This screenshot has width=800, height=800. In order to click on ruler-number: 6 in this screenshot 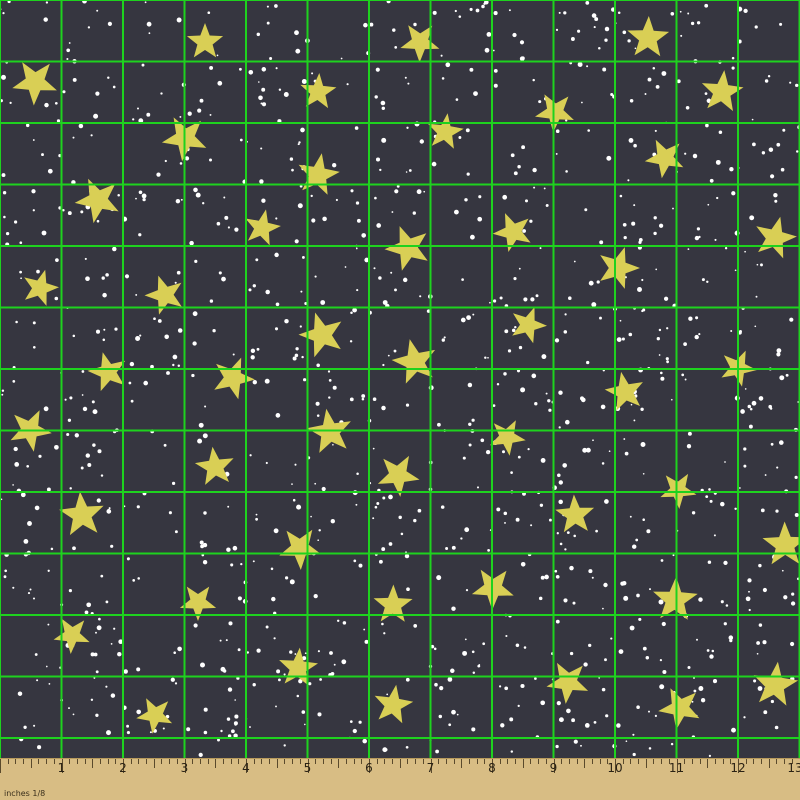, I will do `click(369, 768)`.